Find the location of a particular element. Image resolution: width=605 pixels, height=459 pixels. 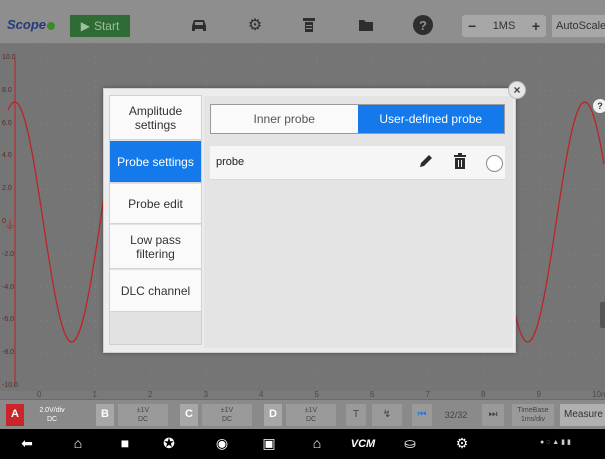

y-tick-label: 6.0 is located at coordinates (7, 123).